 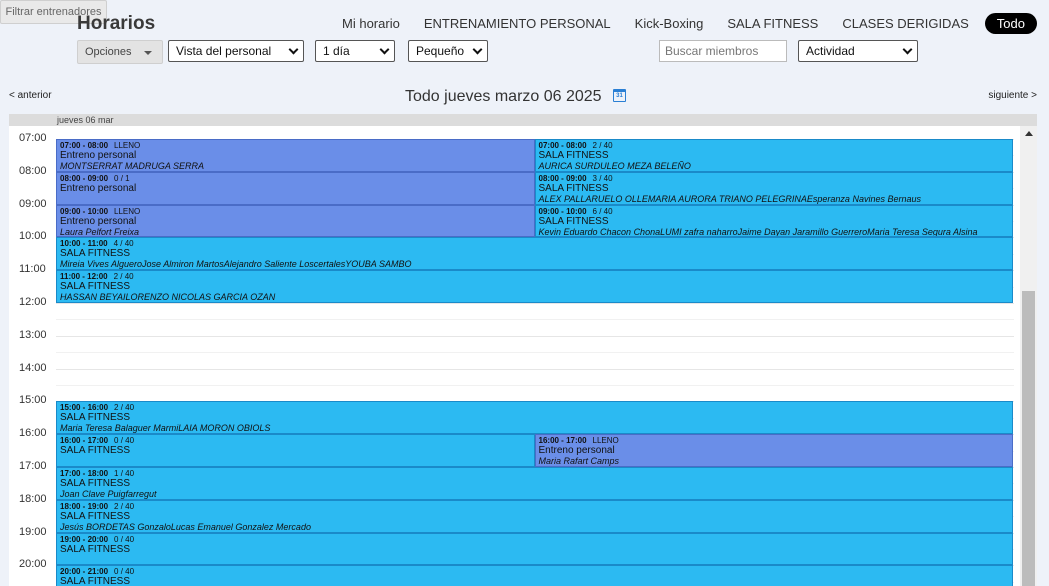 What do you see at coordinates (517, 23) in the screenshot?
I see `tab-entrenamiento-personal: ENTRENAMIENTO PERSONAL` at bounding box center [517, 23].